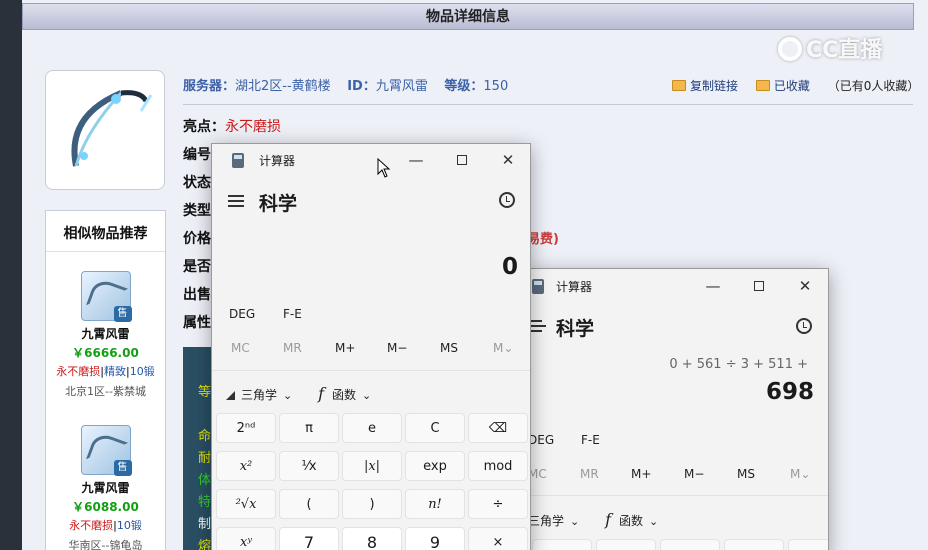 Image resolution: width=928 pixels, height=550 pixels. Describe the element at coordinates (253, 127) in the screenshot. I see `highlight-value: 永不磨损` at that location.